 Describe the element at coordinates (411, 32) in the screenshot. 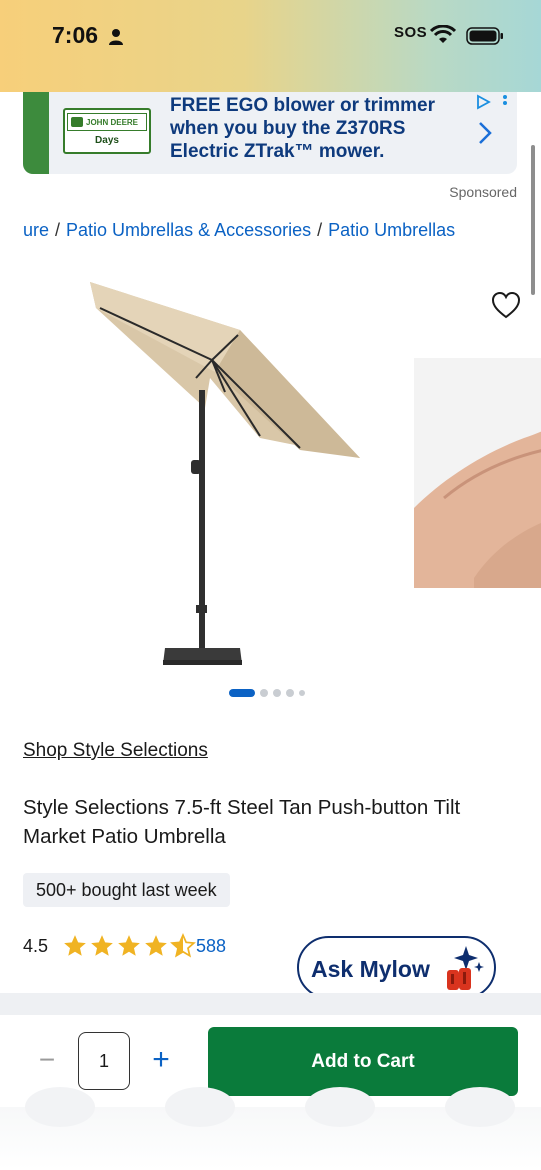

I see `sos-label: SOS` at that location.